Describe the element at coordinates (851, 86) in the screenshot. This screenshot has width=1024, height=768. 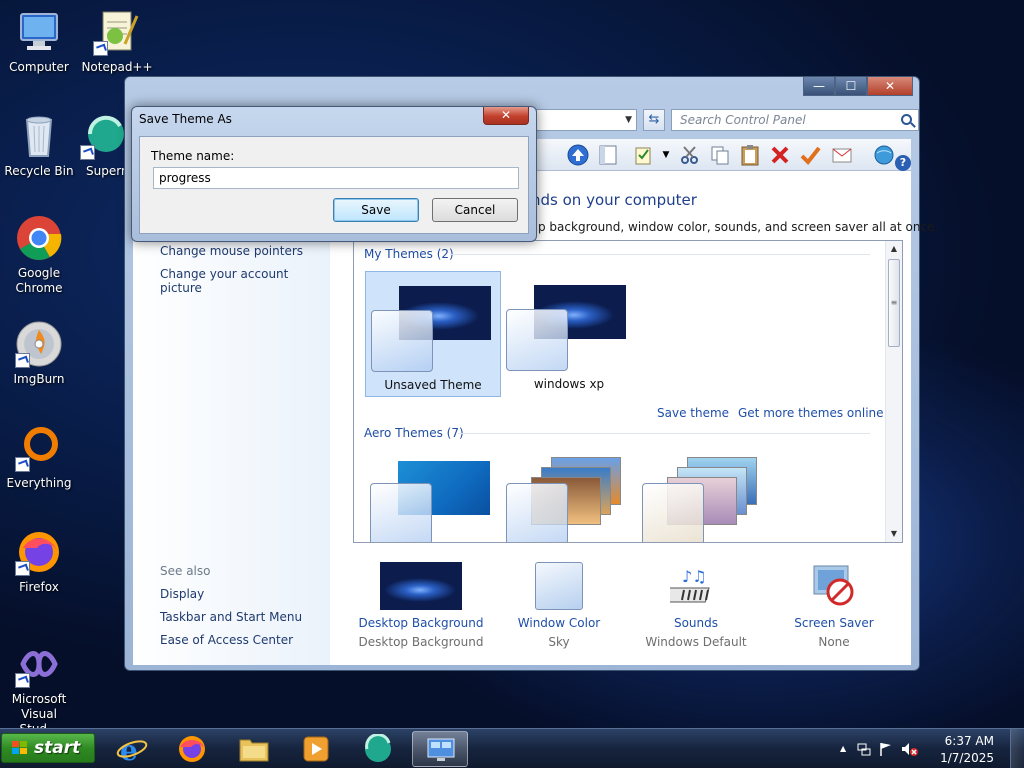
I see `maximize-button: ☐` at that location.